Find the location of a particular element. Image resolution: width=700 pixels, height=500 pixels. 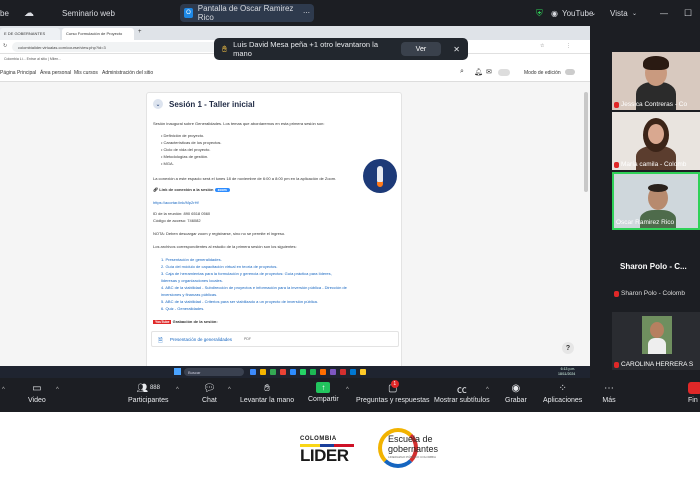

more-button: ⋯ Más is located at coordinates (609, 393).